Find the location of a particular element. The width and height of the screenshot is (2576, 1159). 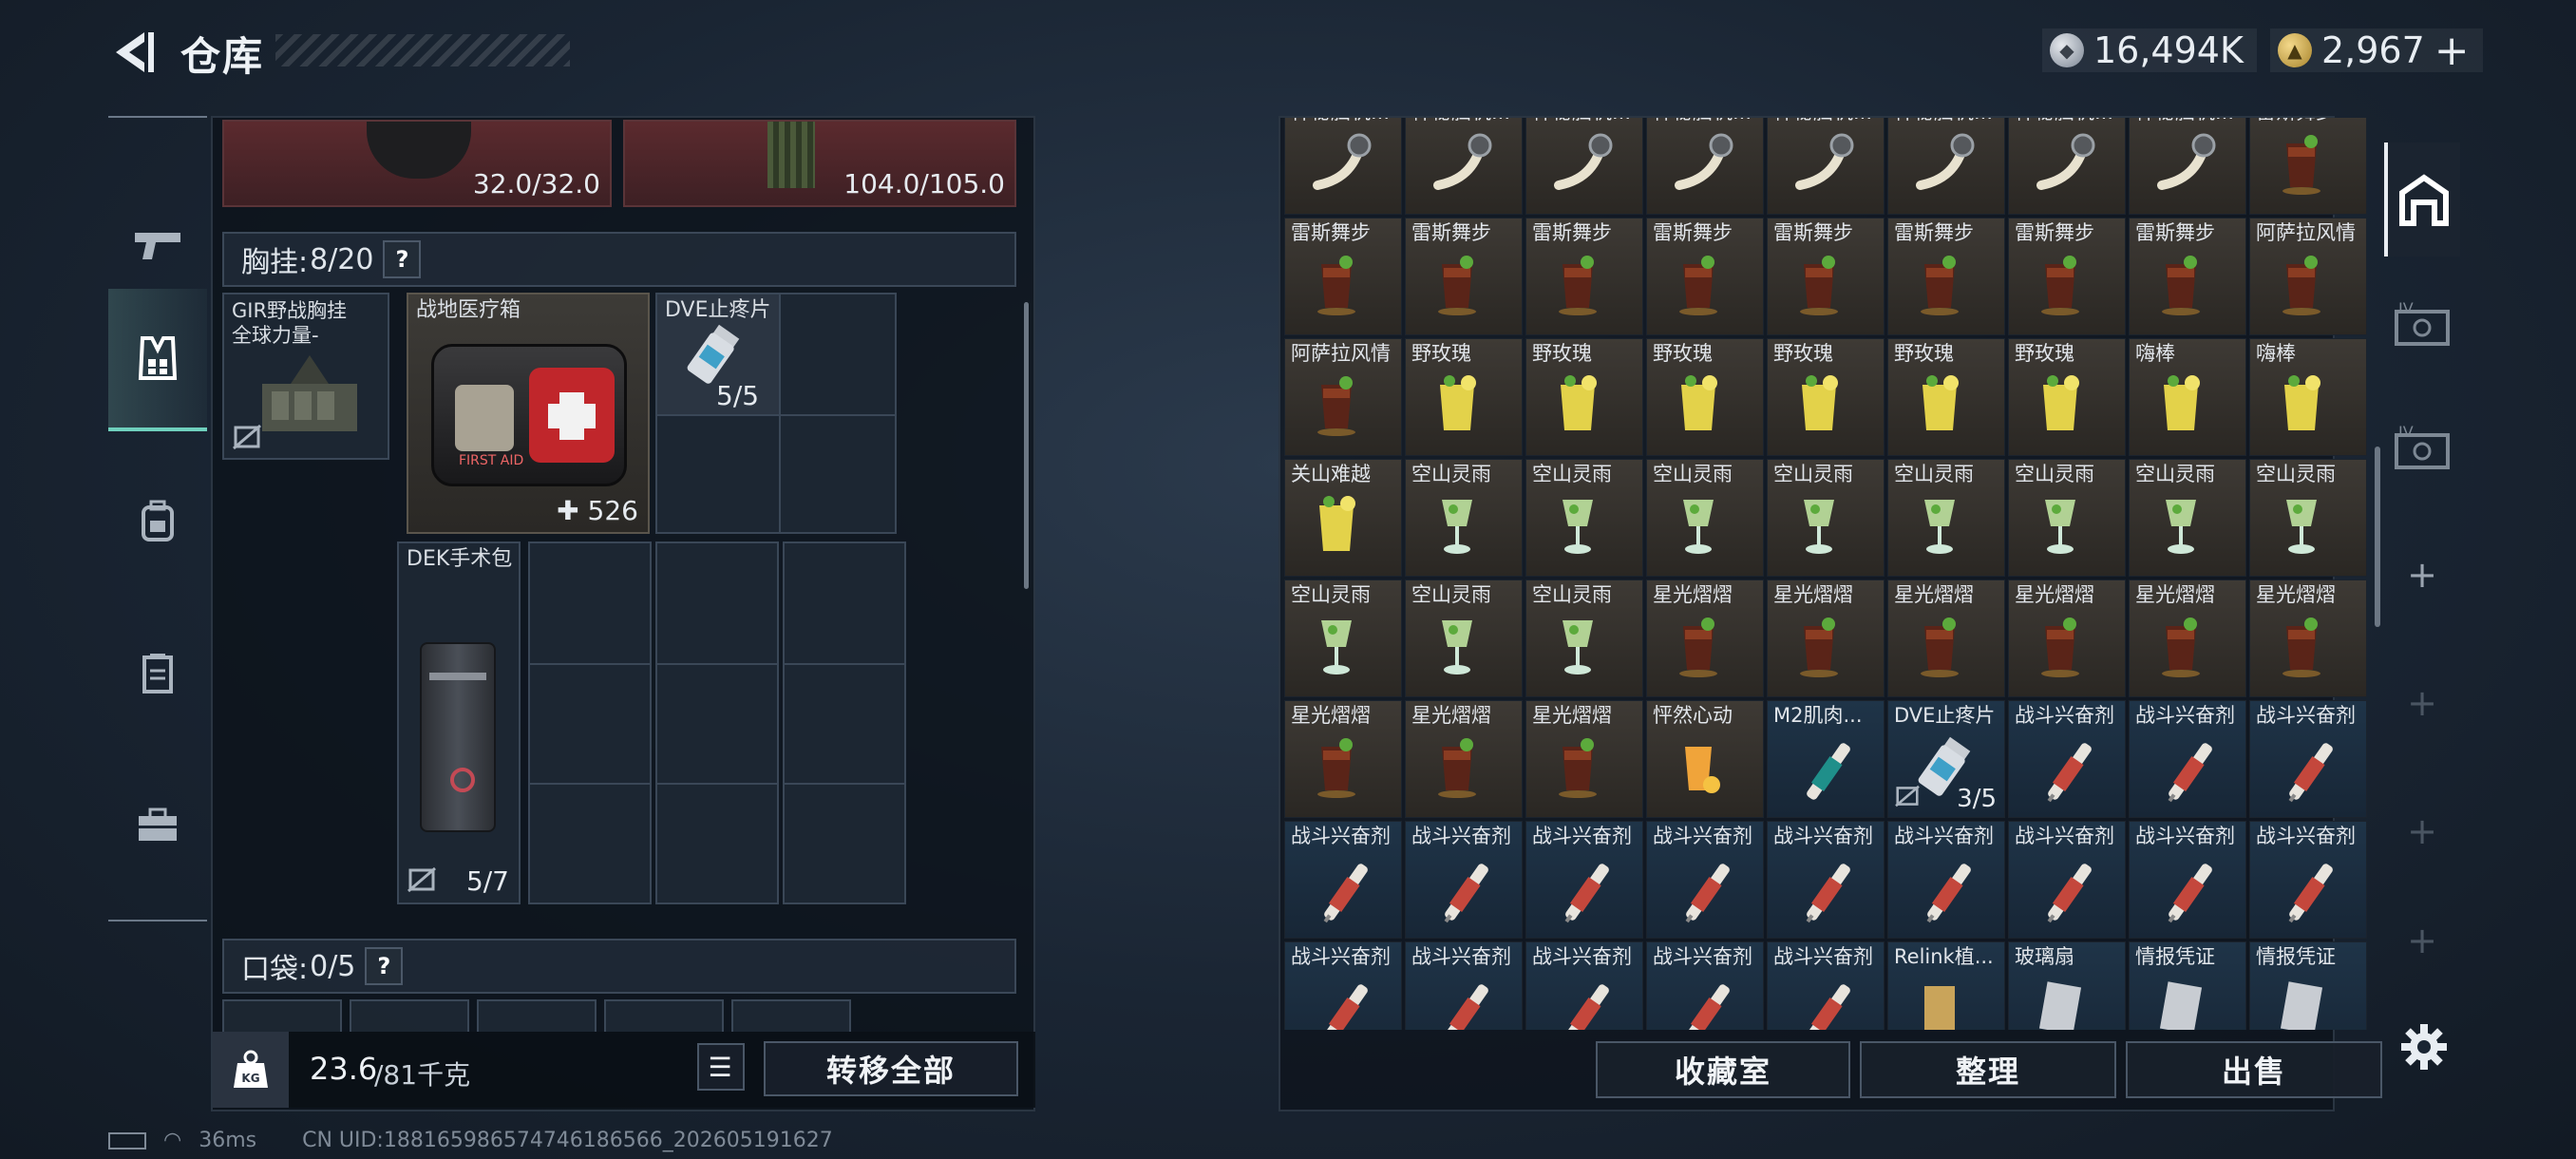

settings-gear-icon is located at coordinates (2424, 1047).